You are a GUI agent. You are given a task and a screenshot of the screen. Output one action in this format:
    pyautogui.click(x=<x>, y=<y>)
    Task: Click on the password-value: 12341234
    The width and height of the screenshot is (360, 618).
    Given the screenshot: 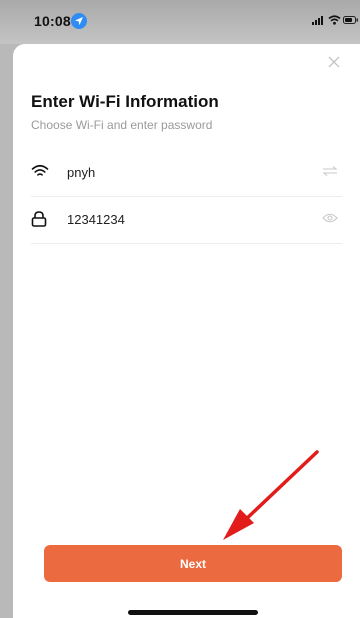 What is the action you would take?
    pyautogui.click(x=96, y=219)
    